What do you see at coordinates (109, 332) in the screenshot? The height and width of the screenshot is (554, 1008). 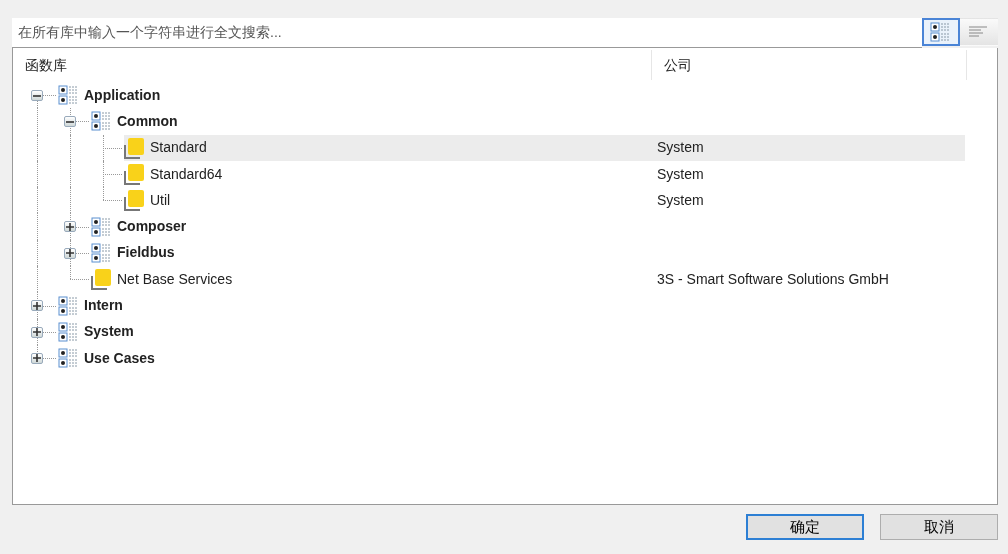 I see `node-label: System` at bounding box center [109, 332].